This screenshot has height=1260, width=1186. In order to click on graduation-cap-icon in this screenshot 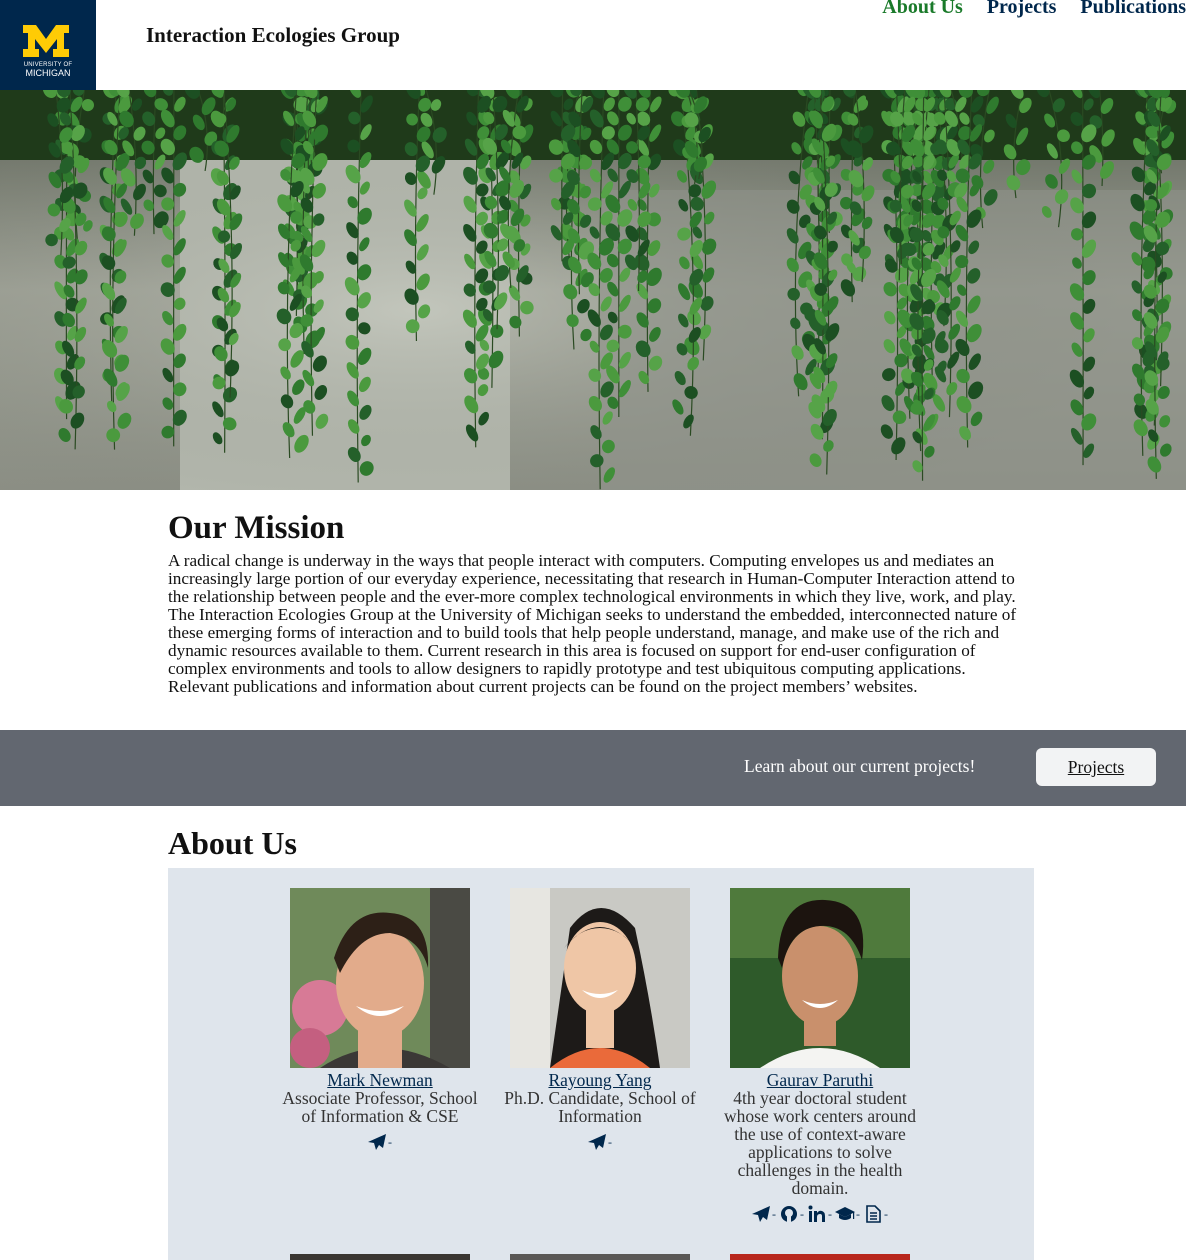, I will do `click(845, 1214)`.